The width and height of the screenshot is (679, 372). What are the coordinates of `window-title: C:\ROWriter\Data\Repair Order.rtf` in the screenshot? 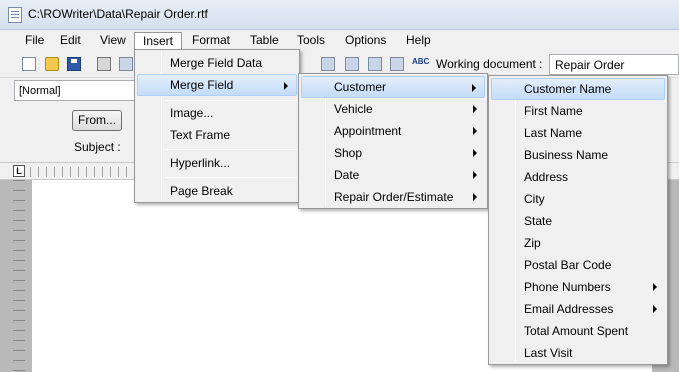 It's located at (118, 14).